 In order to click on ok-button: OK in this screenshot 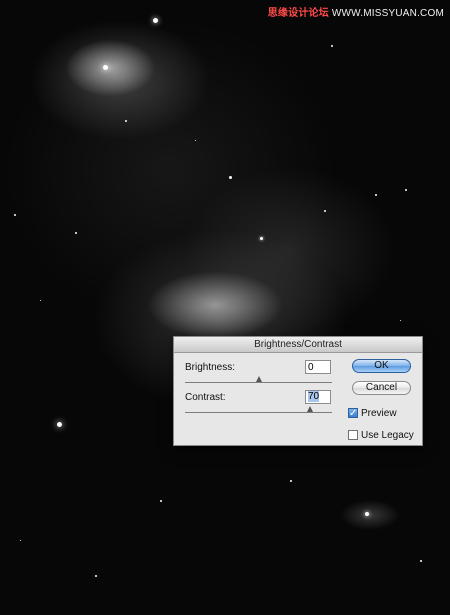, I will do `click(381, 366)`.